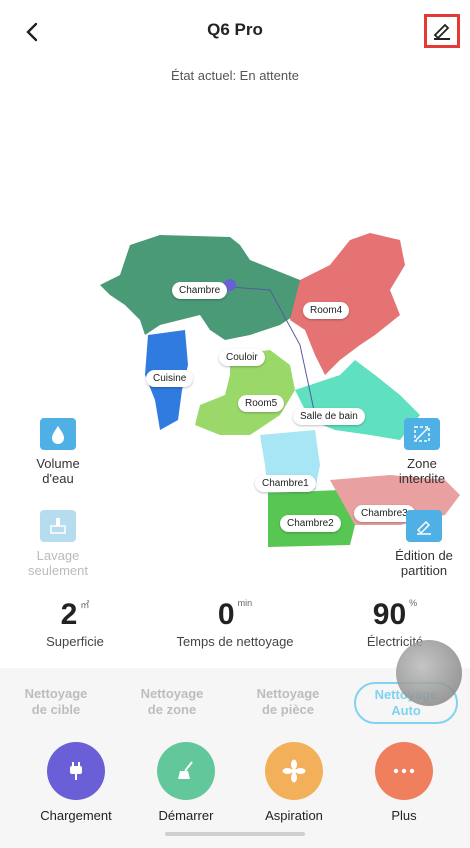  What do you see at coordinates (422, 452) in the screenshot?
I see `no-go-zone-control: Zone interdite` at bounding box center [422, 452].